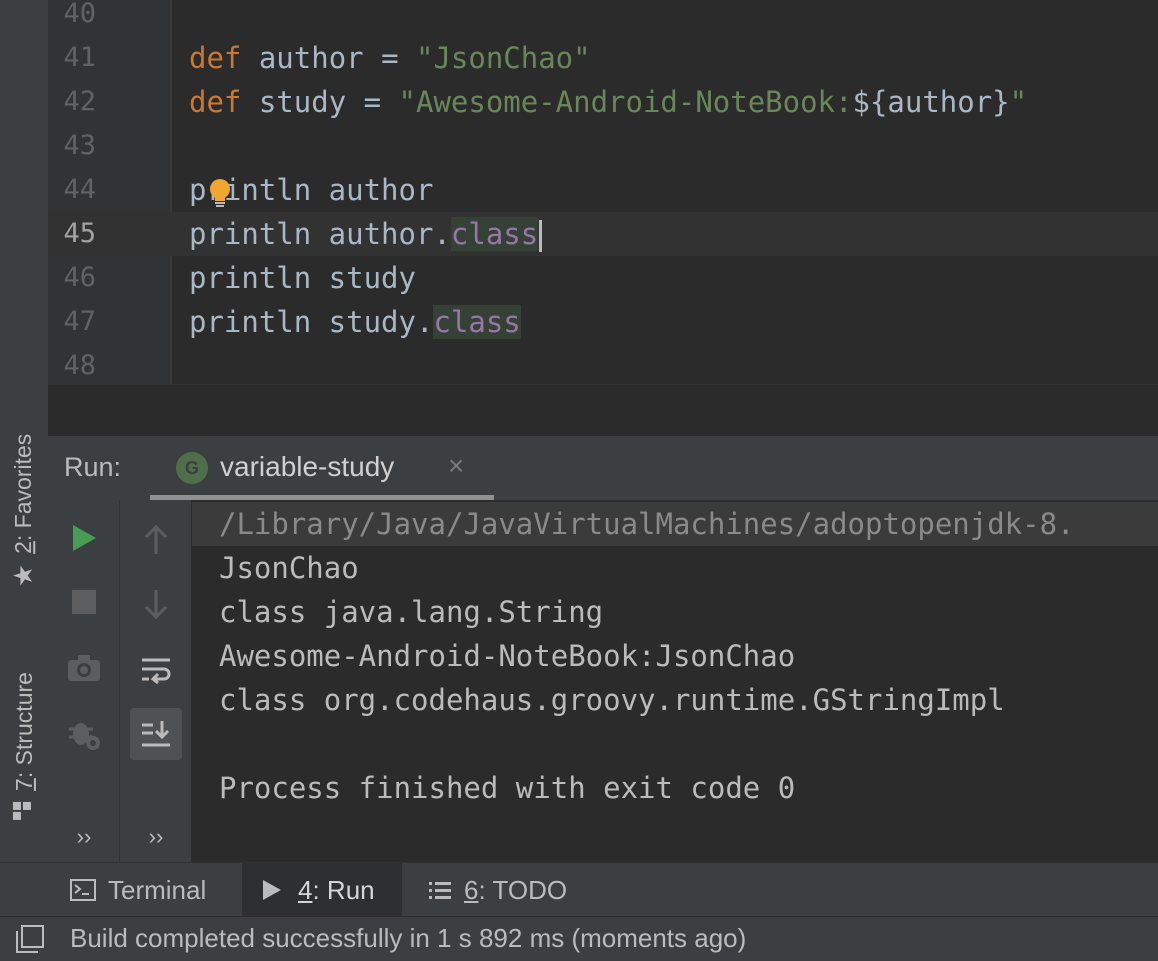 Image resolution: width=1158 pixels, height=961 pixels. I want to click on line-number: 46, so click(79, 277).